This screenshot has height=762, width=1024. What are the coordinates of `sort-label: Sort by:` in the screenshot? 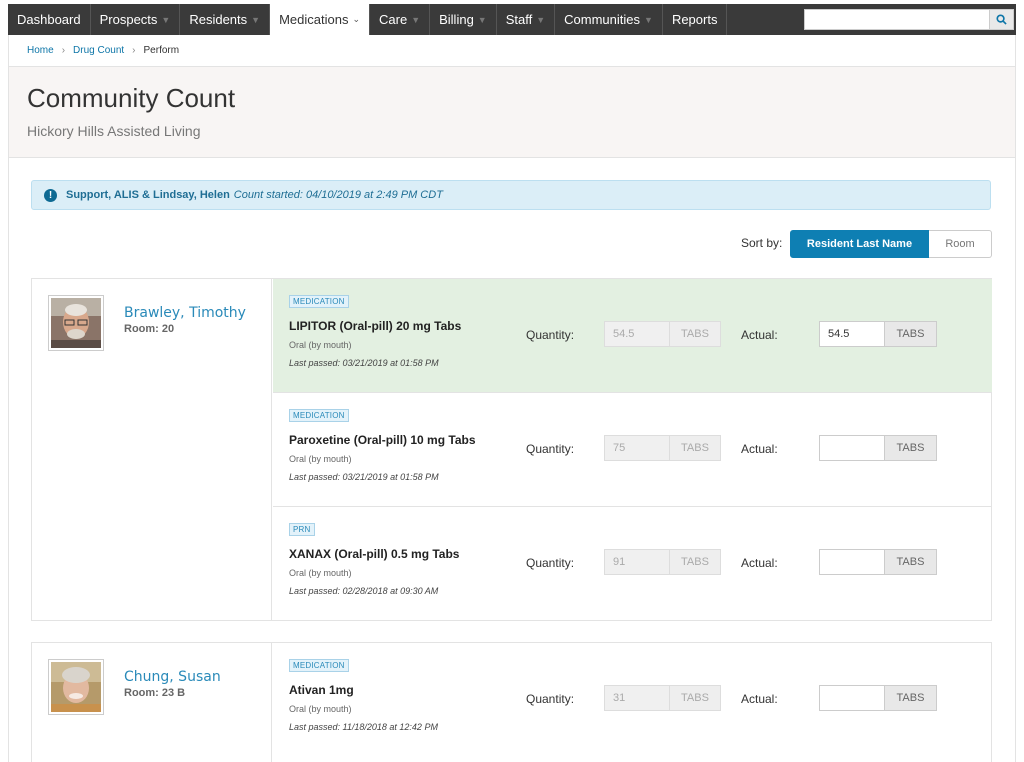 It's located at (762, 243).